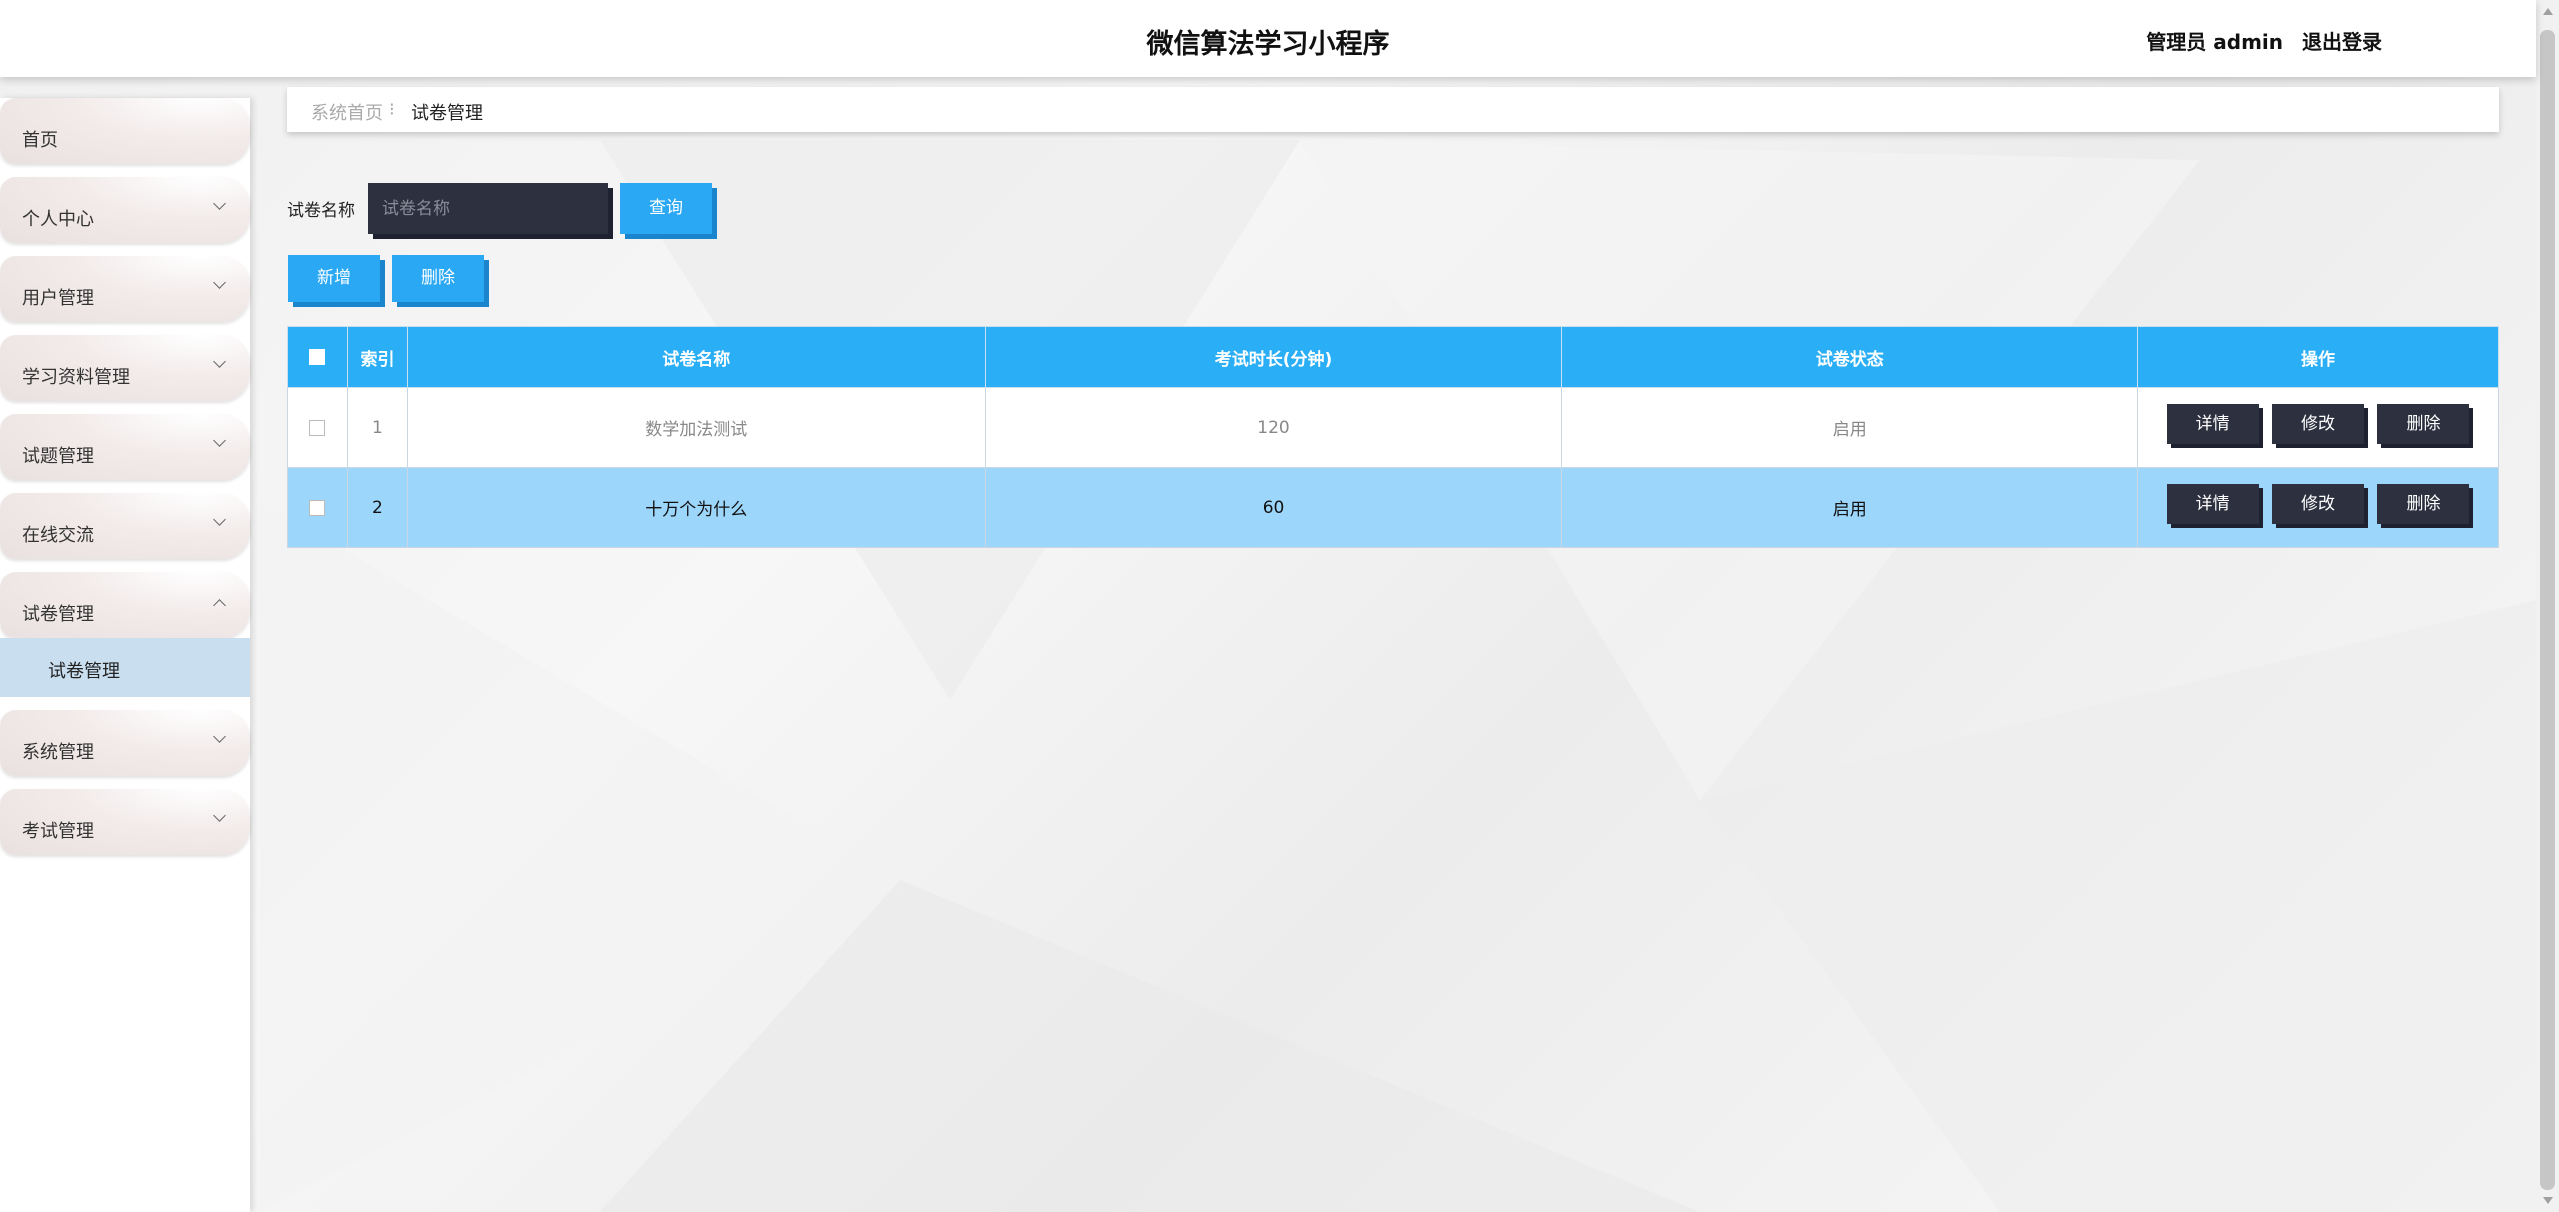  I want to click on cell-duration: 120, so click(1273, 427).